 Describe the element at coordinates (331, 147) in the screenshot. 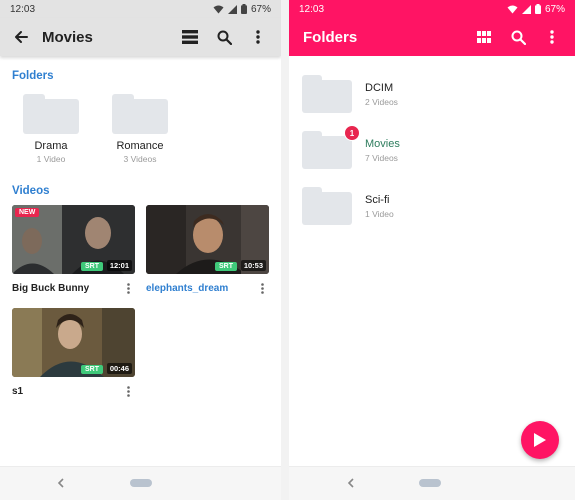

I see `folder-icon: 1` at that location.